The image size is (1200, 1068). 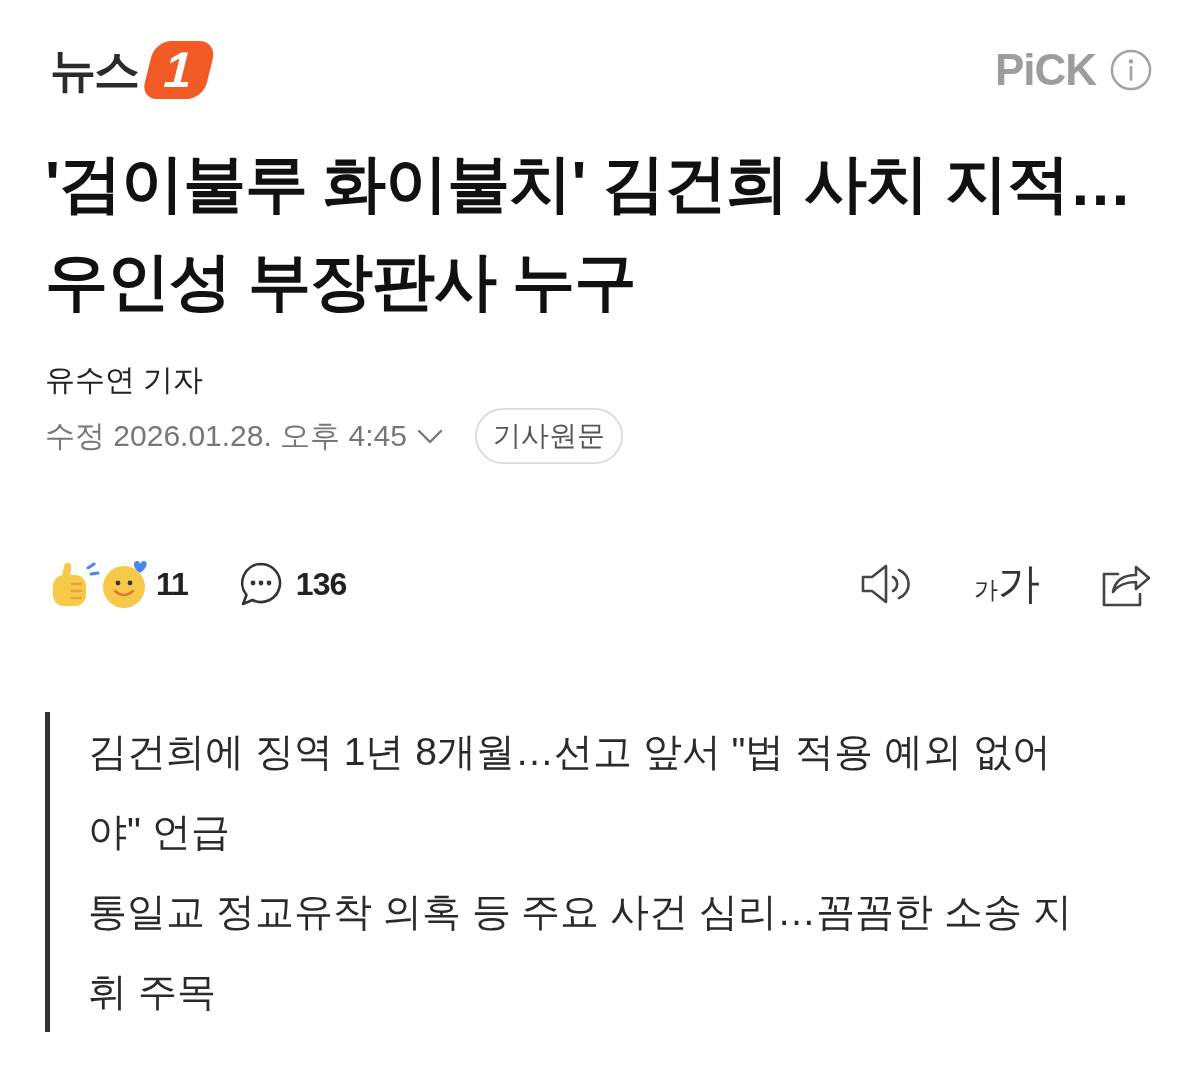 What do you see at coordinates (588, 232) in the screenshot?
I see `headline: '검이불루 화이불치' 김건희 사치 지적… 우인성 부장판사 누구` at bounding box center [588, 232].